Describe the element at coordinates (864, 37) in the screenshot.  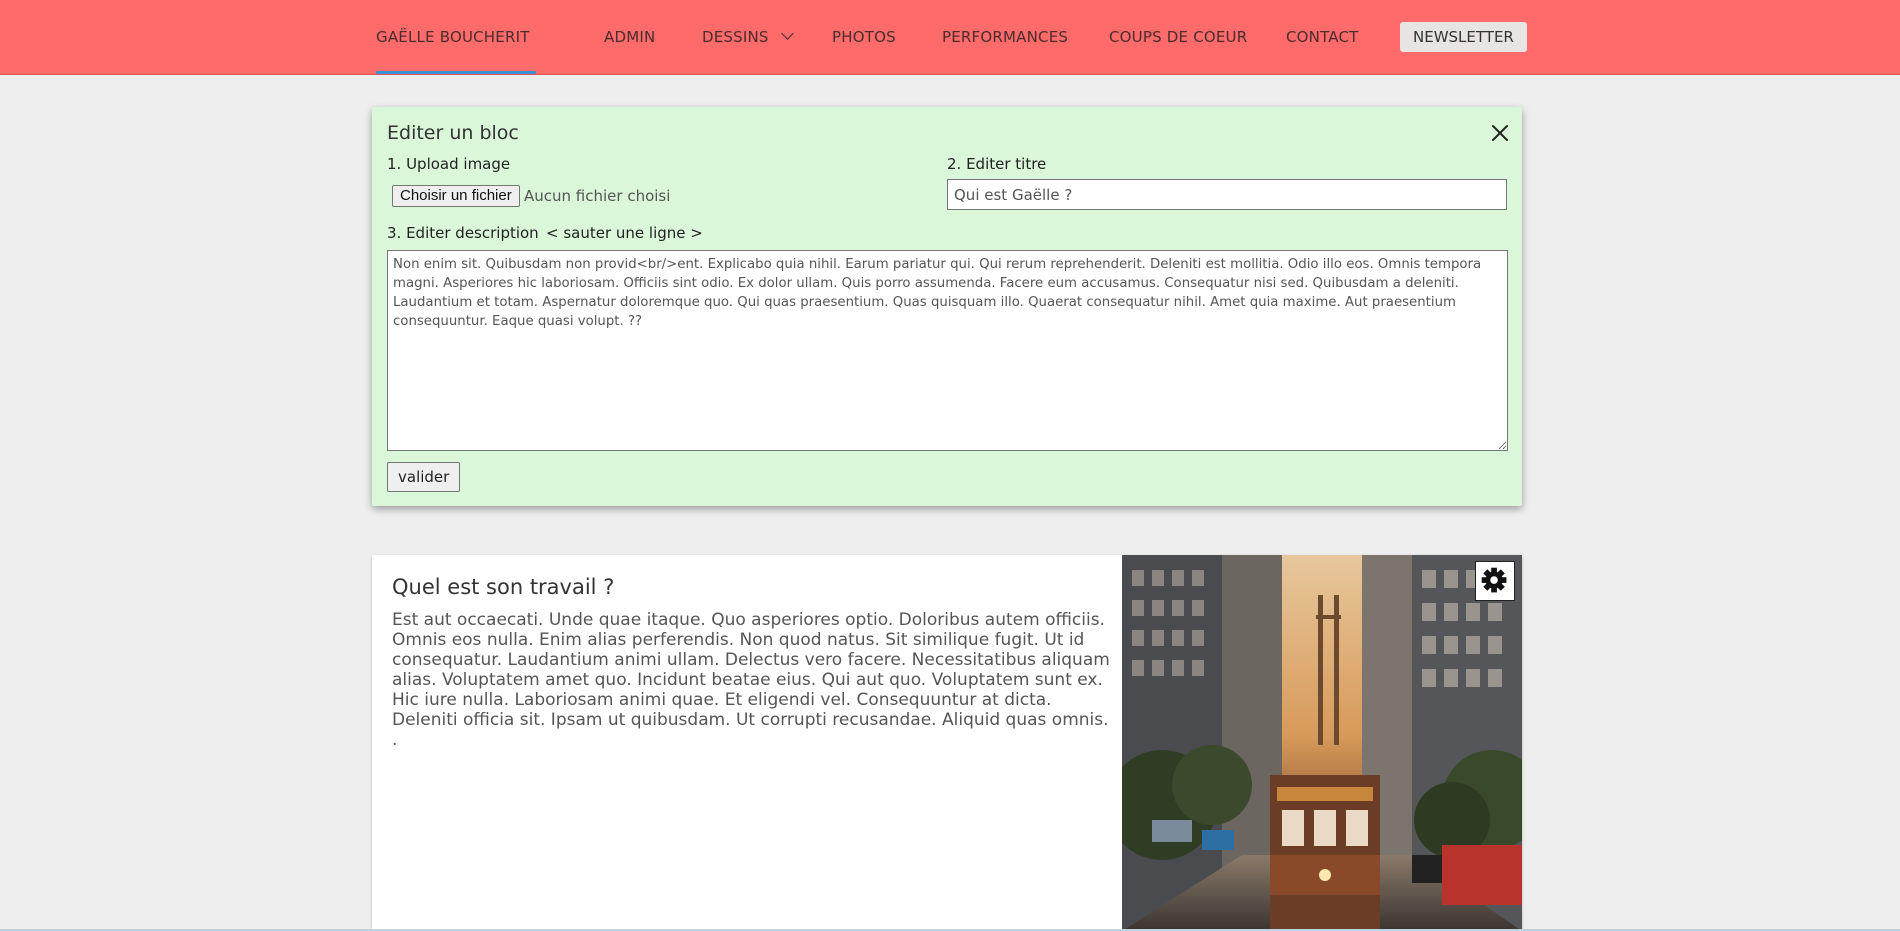
I see `nav-item-photos: PHOTOS` at that location.